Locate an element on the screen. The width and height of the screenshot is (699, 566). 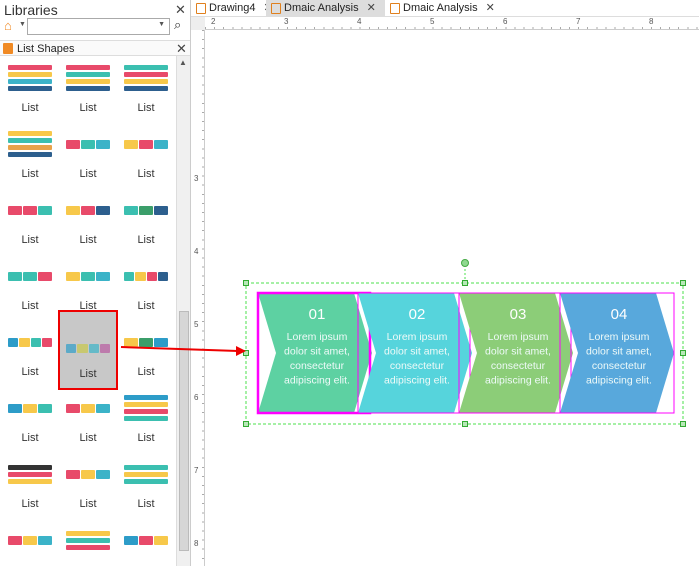
step-number: 04 is located at coordinates (619, 314).